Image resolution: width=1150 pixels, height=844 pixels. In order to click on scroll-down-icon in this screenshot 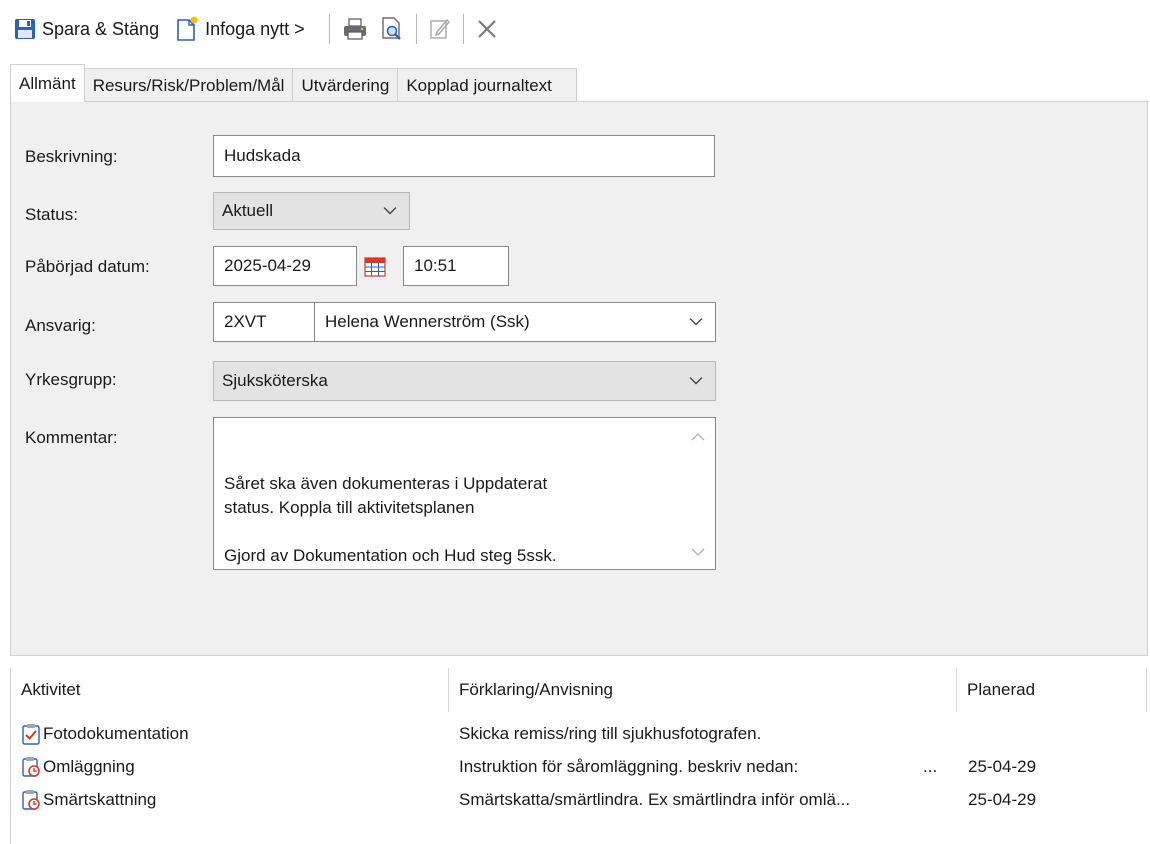, I will do `click(698, 552)`.